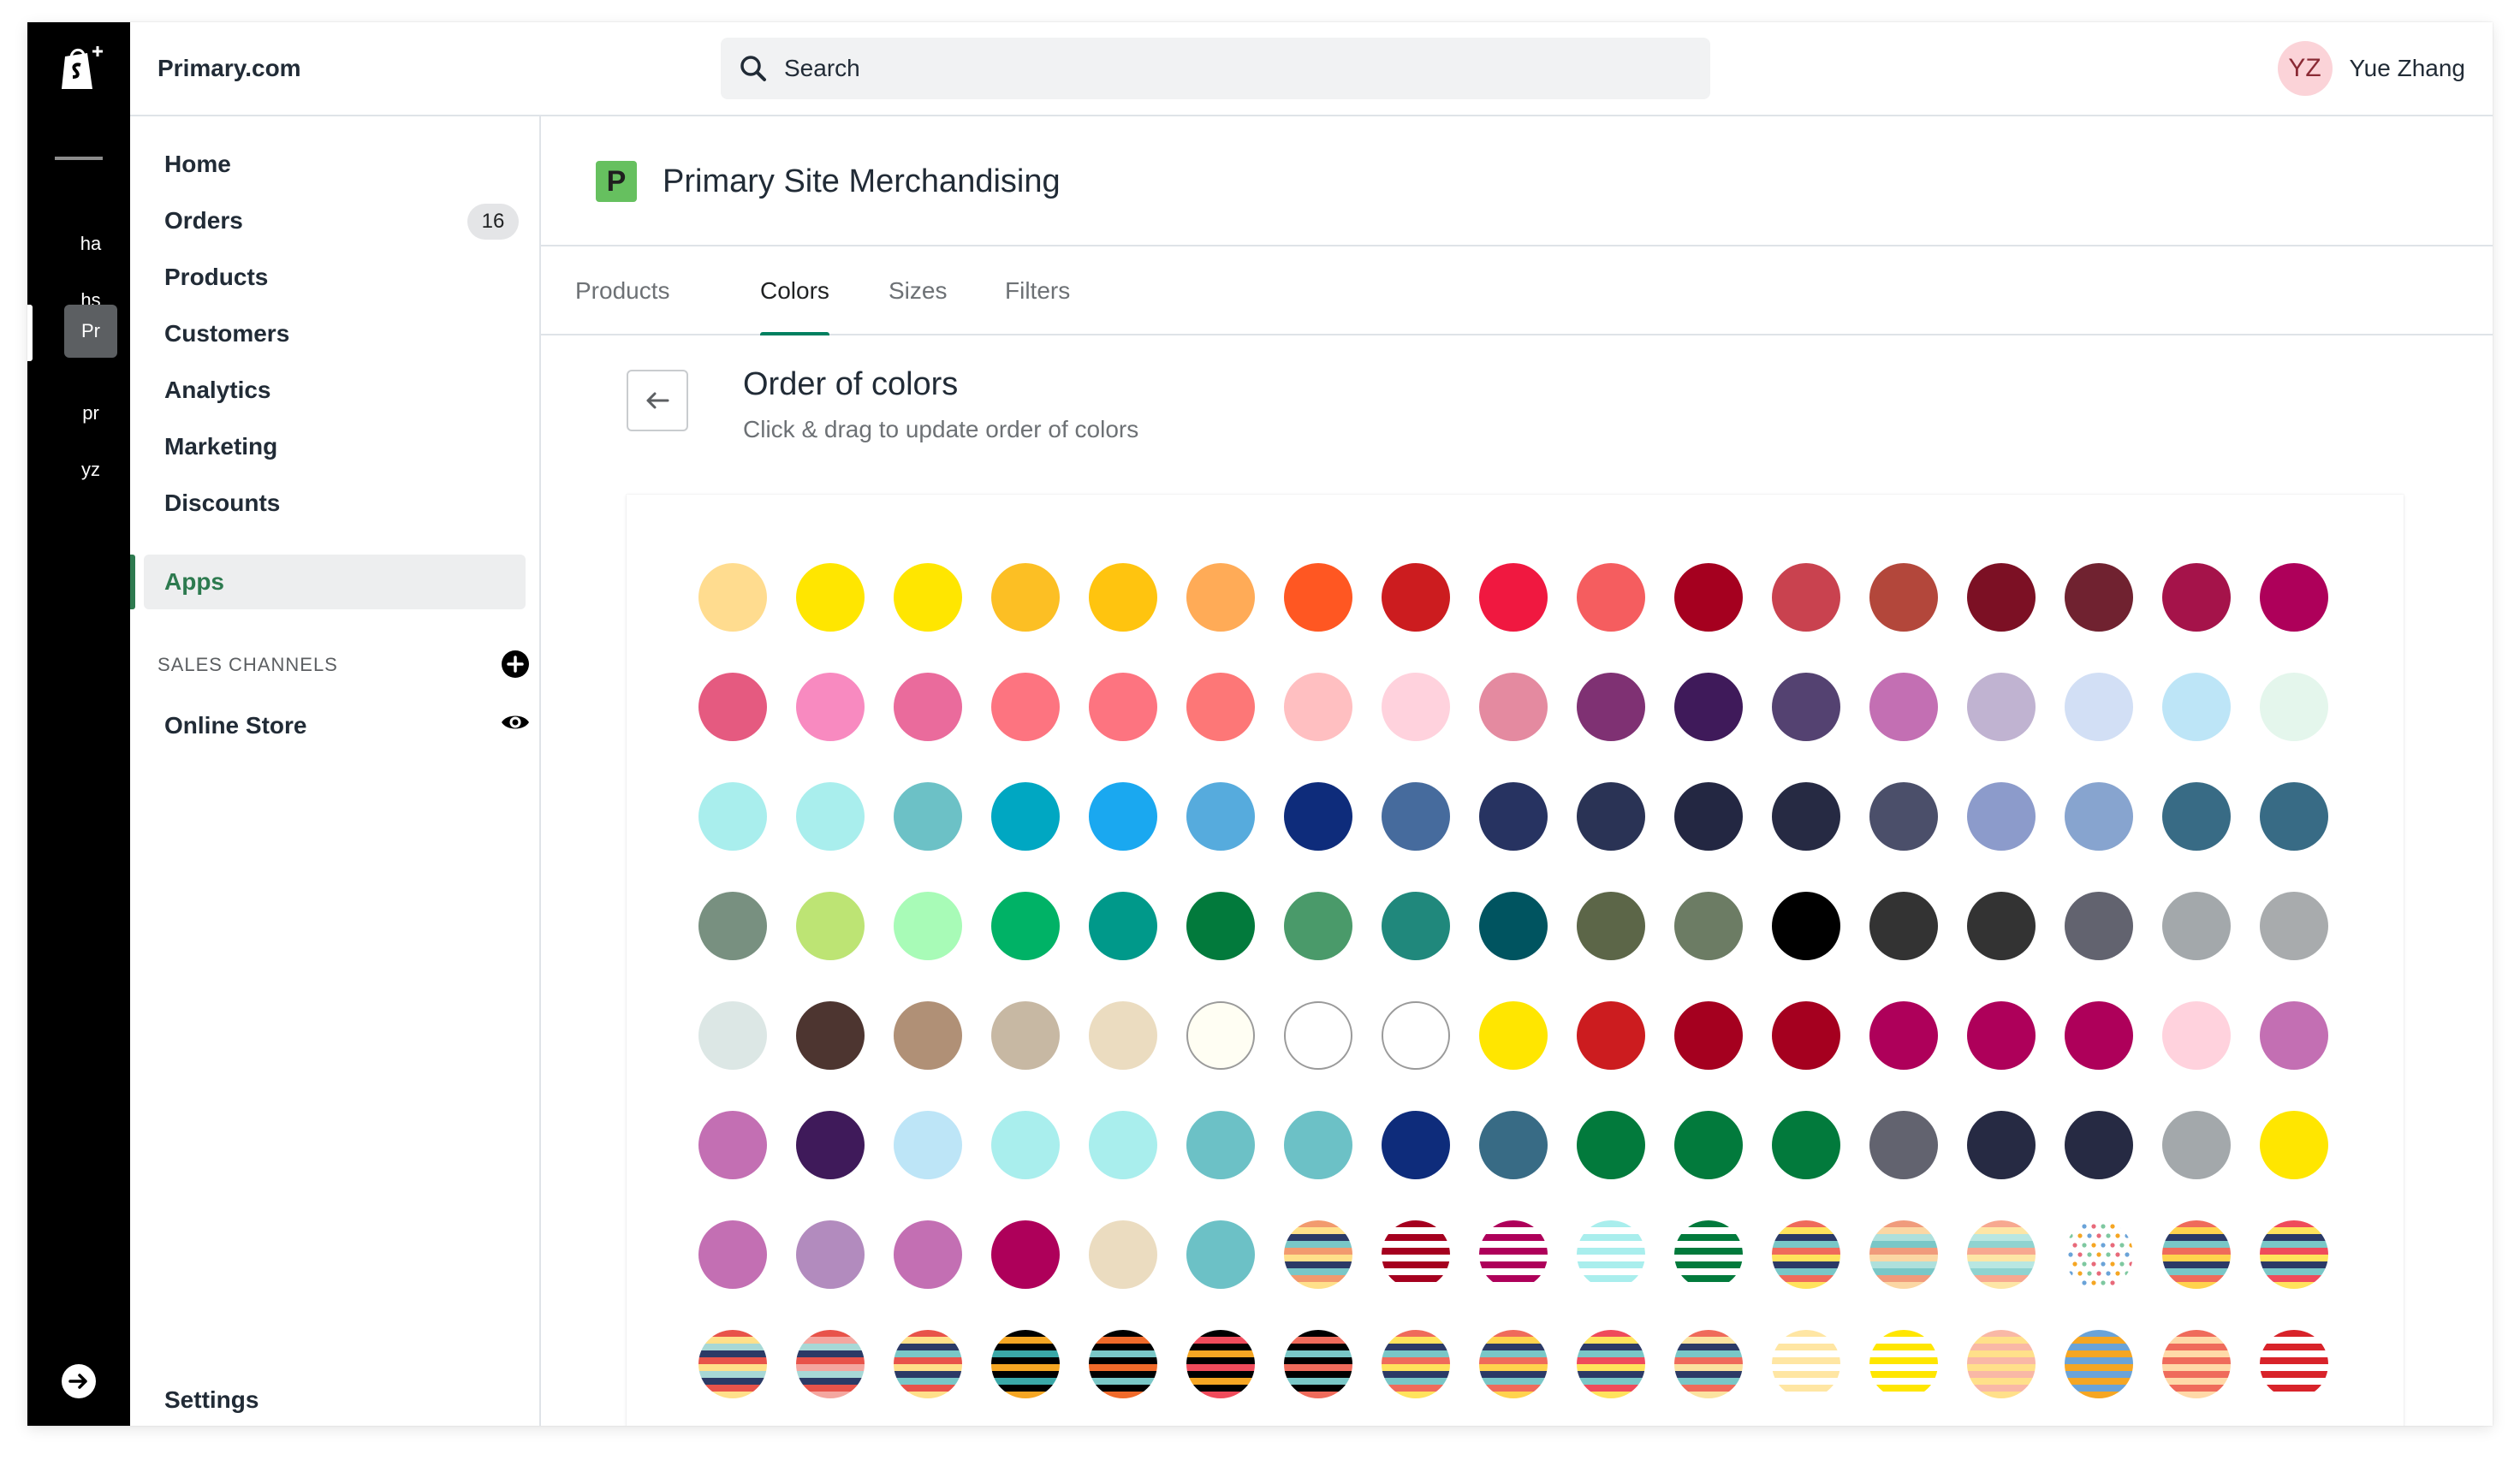  What do you see at coordinates (79, 1381) in the screenshot?
I see `arrow-right-circle-icon` at bounding box center [79, 1381].